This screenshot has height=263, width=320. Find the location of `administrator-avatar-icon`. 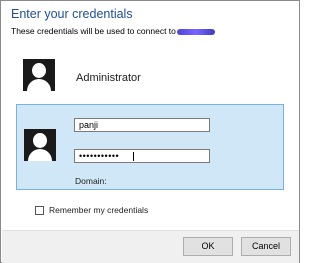

administrator-avatar-icon is located at coordinates (39, 75).